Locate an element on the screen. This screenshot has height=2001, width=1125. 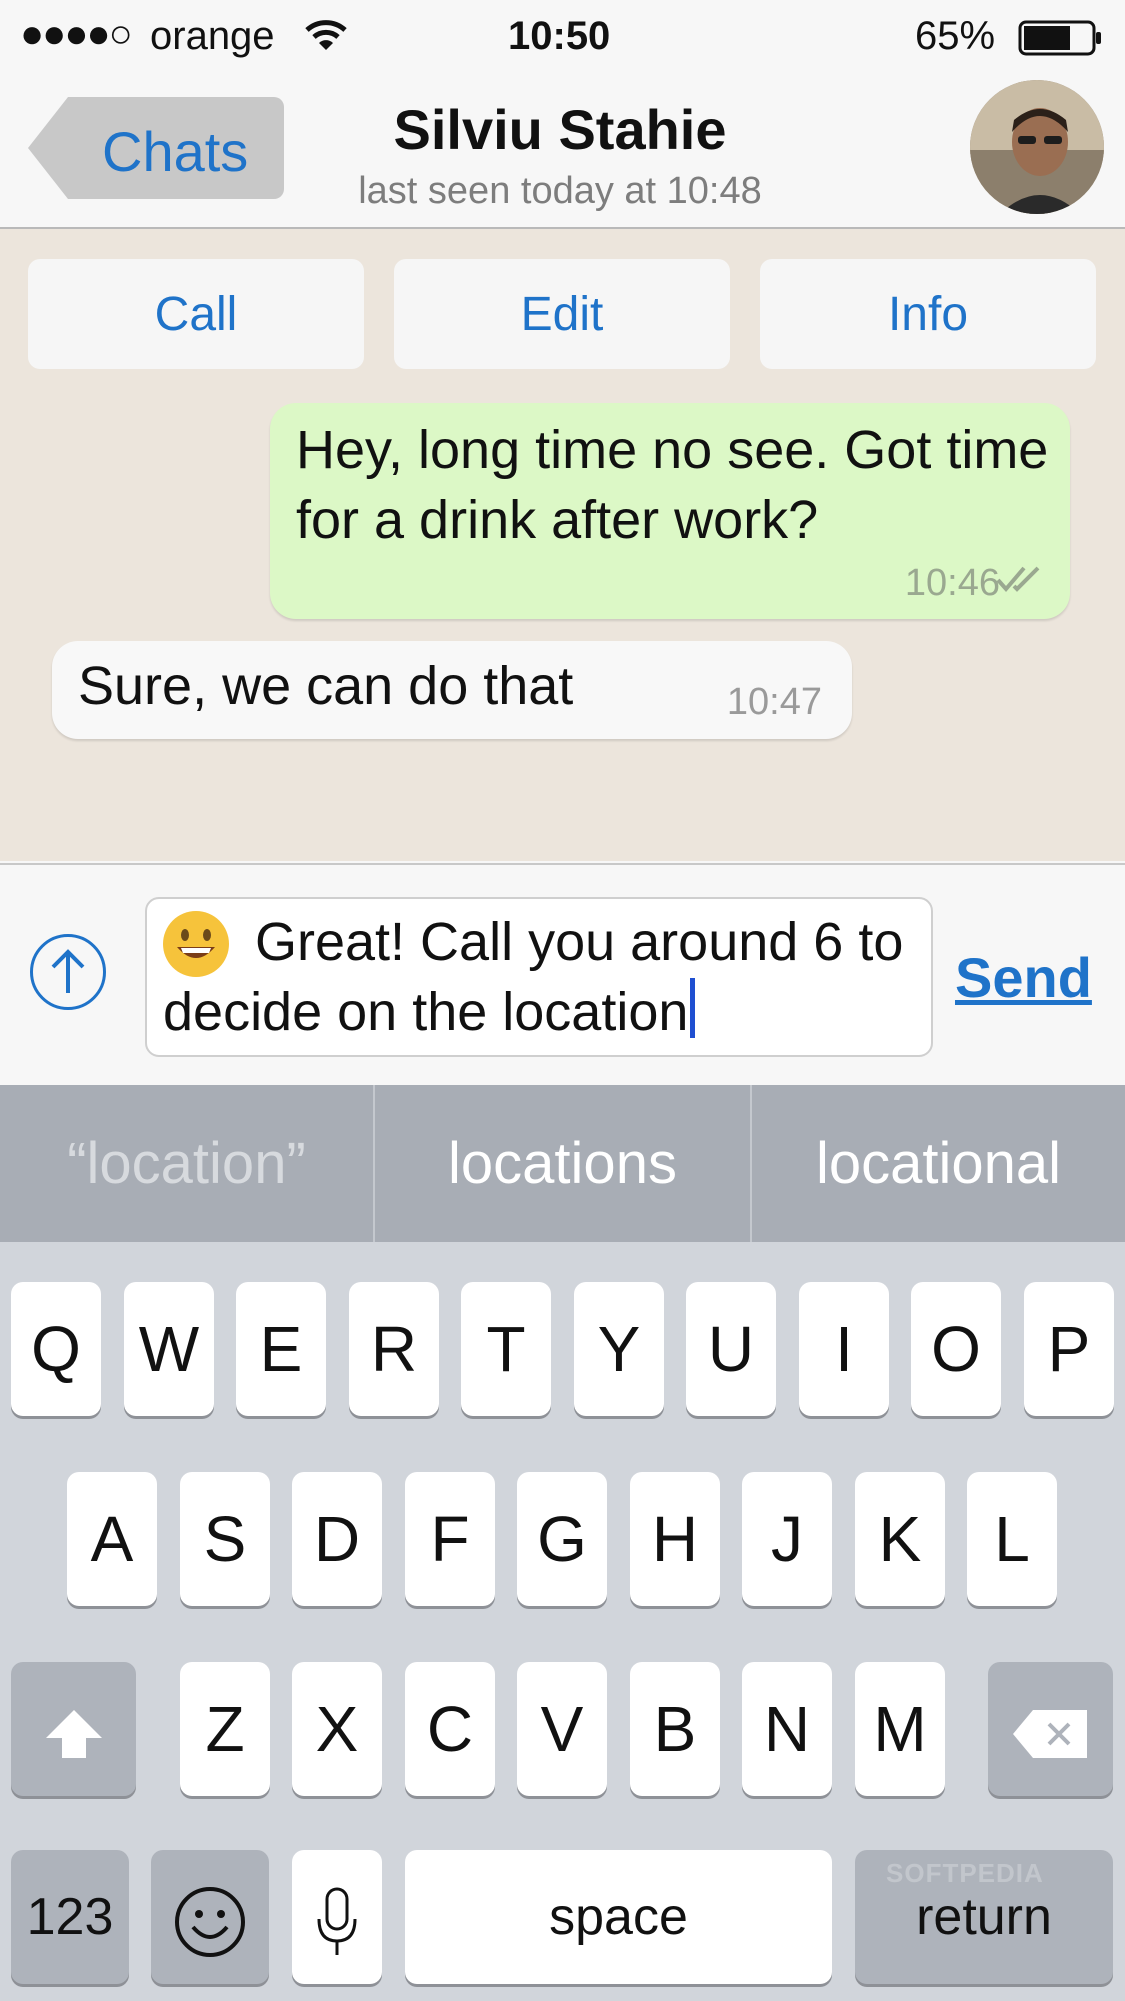
edit-button: Edit is located at coordinates (562, 314).